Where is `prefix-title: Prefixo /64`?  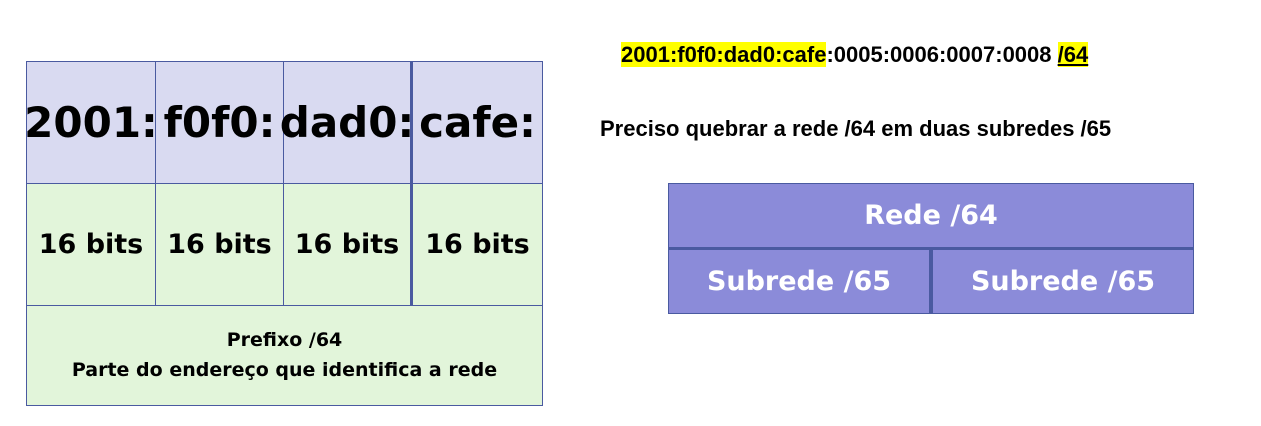
prefix-title: Prefixo /64 is located at coordinates (284, 340).